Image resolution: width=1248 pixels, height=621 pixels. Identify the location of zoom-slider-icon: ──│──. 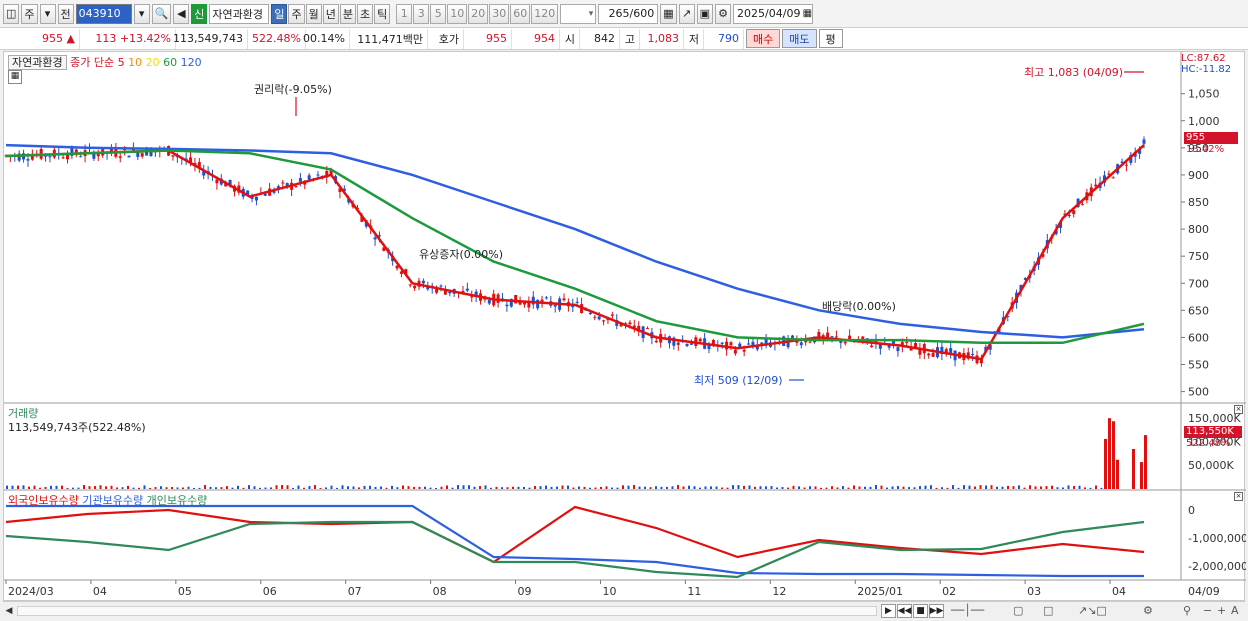
(967, 610).